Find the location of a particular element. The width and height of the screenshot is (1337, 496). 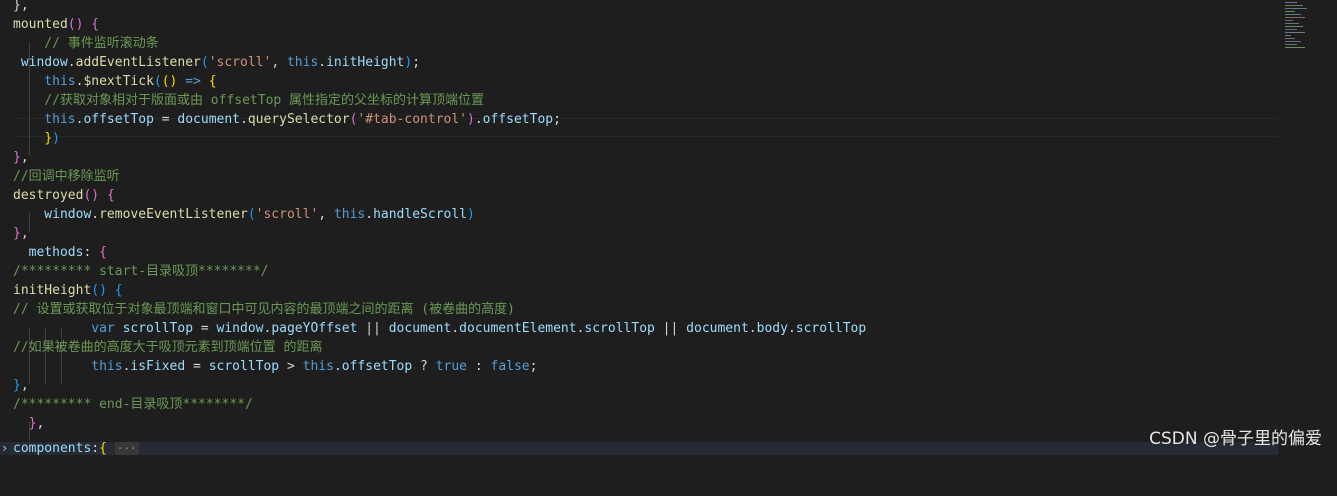

fold-ellipsis: ··· is located at coordinates (126, 448).